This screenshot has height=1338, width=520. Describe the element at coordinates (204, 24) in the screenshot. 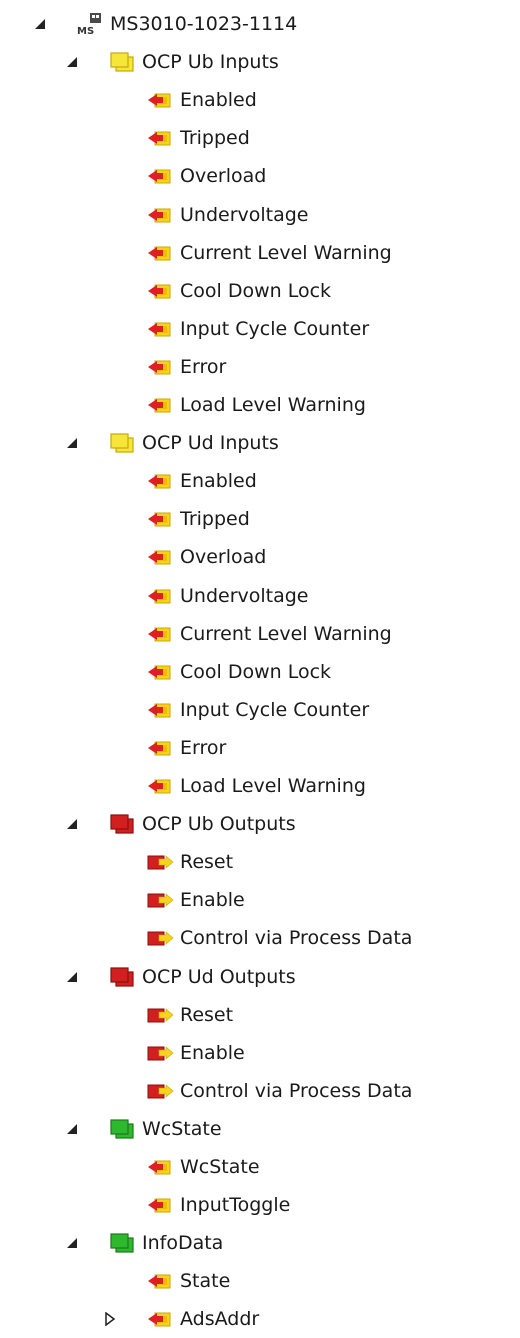

I see `tree-item-label: MS3010-1023-1114` at that location.